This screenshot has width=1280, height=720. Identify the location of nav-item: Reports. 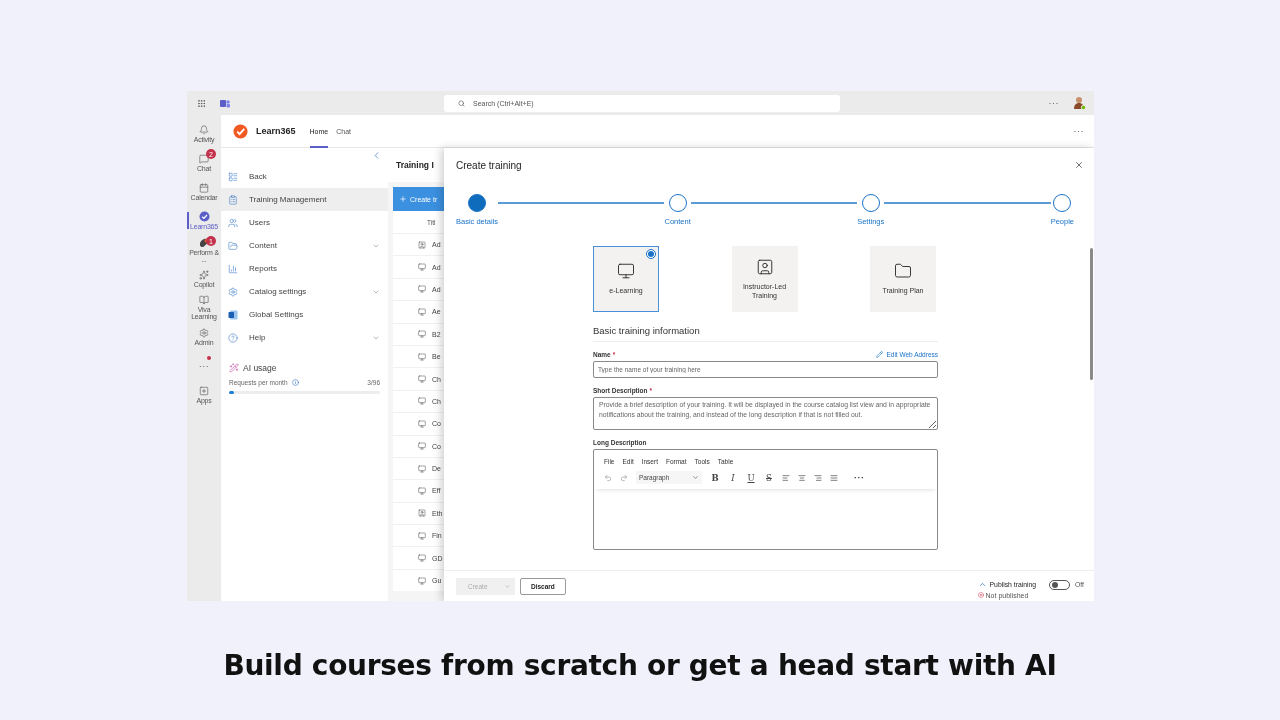
(304, 268).